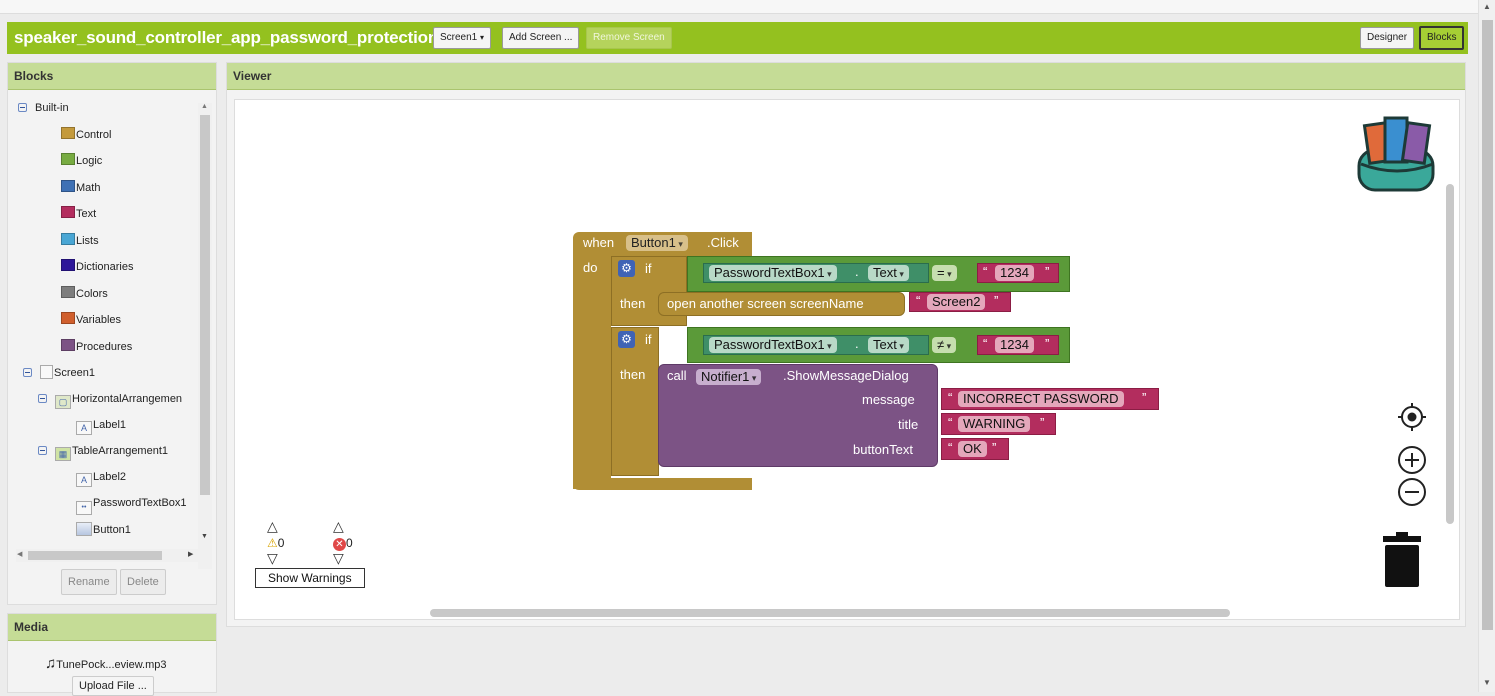  What do you see at coordinates (95, 555) in the screenshot?
I see `blocks-tree-hscroll-thumb` at bounding box center [95, 555].